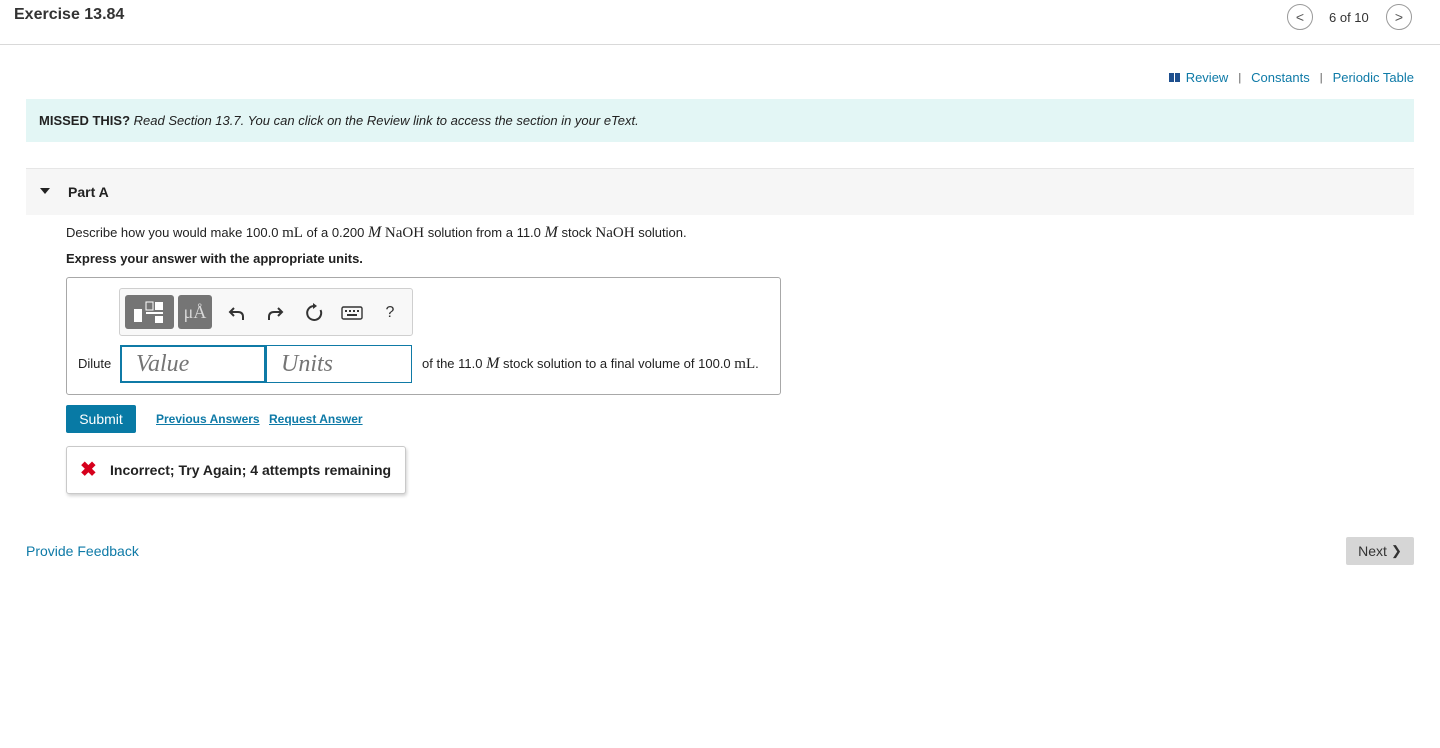 The width and height of the screenshot is (1440, 748). What do you see at coordinates (316, 419) in the screenshot?
I see `request-answer-link: Request Answer` at bounding box center [316, 419].